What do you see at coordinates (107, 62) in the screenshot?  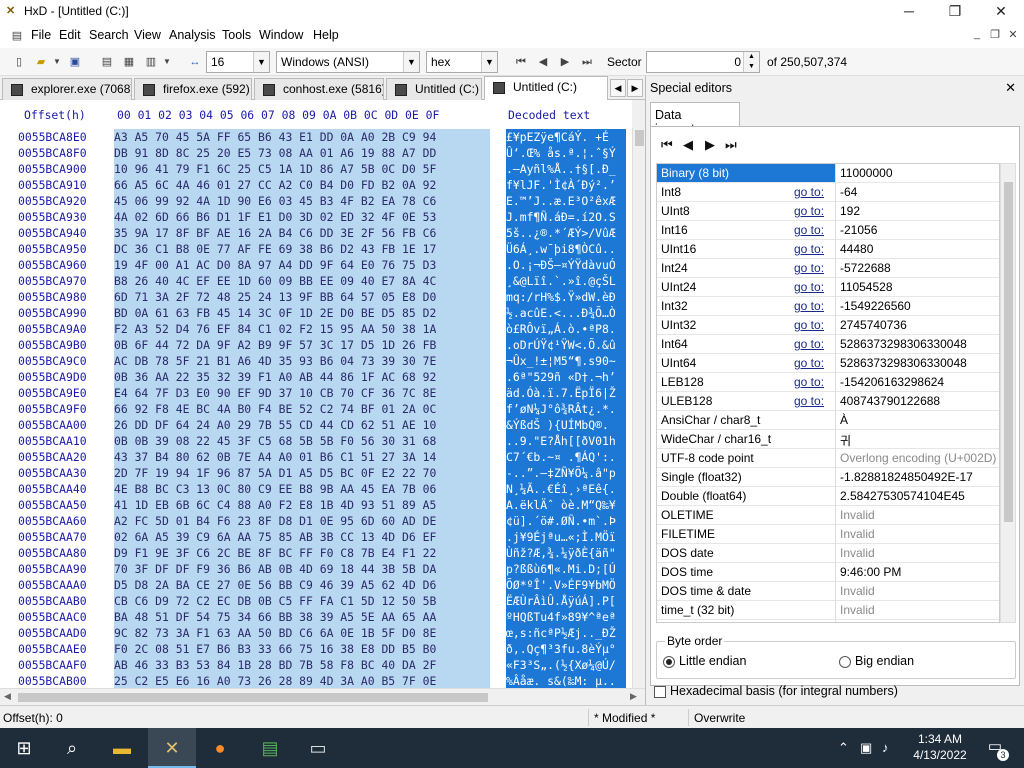 I see `document-icon: ▤` at bounding box center [107, 62].